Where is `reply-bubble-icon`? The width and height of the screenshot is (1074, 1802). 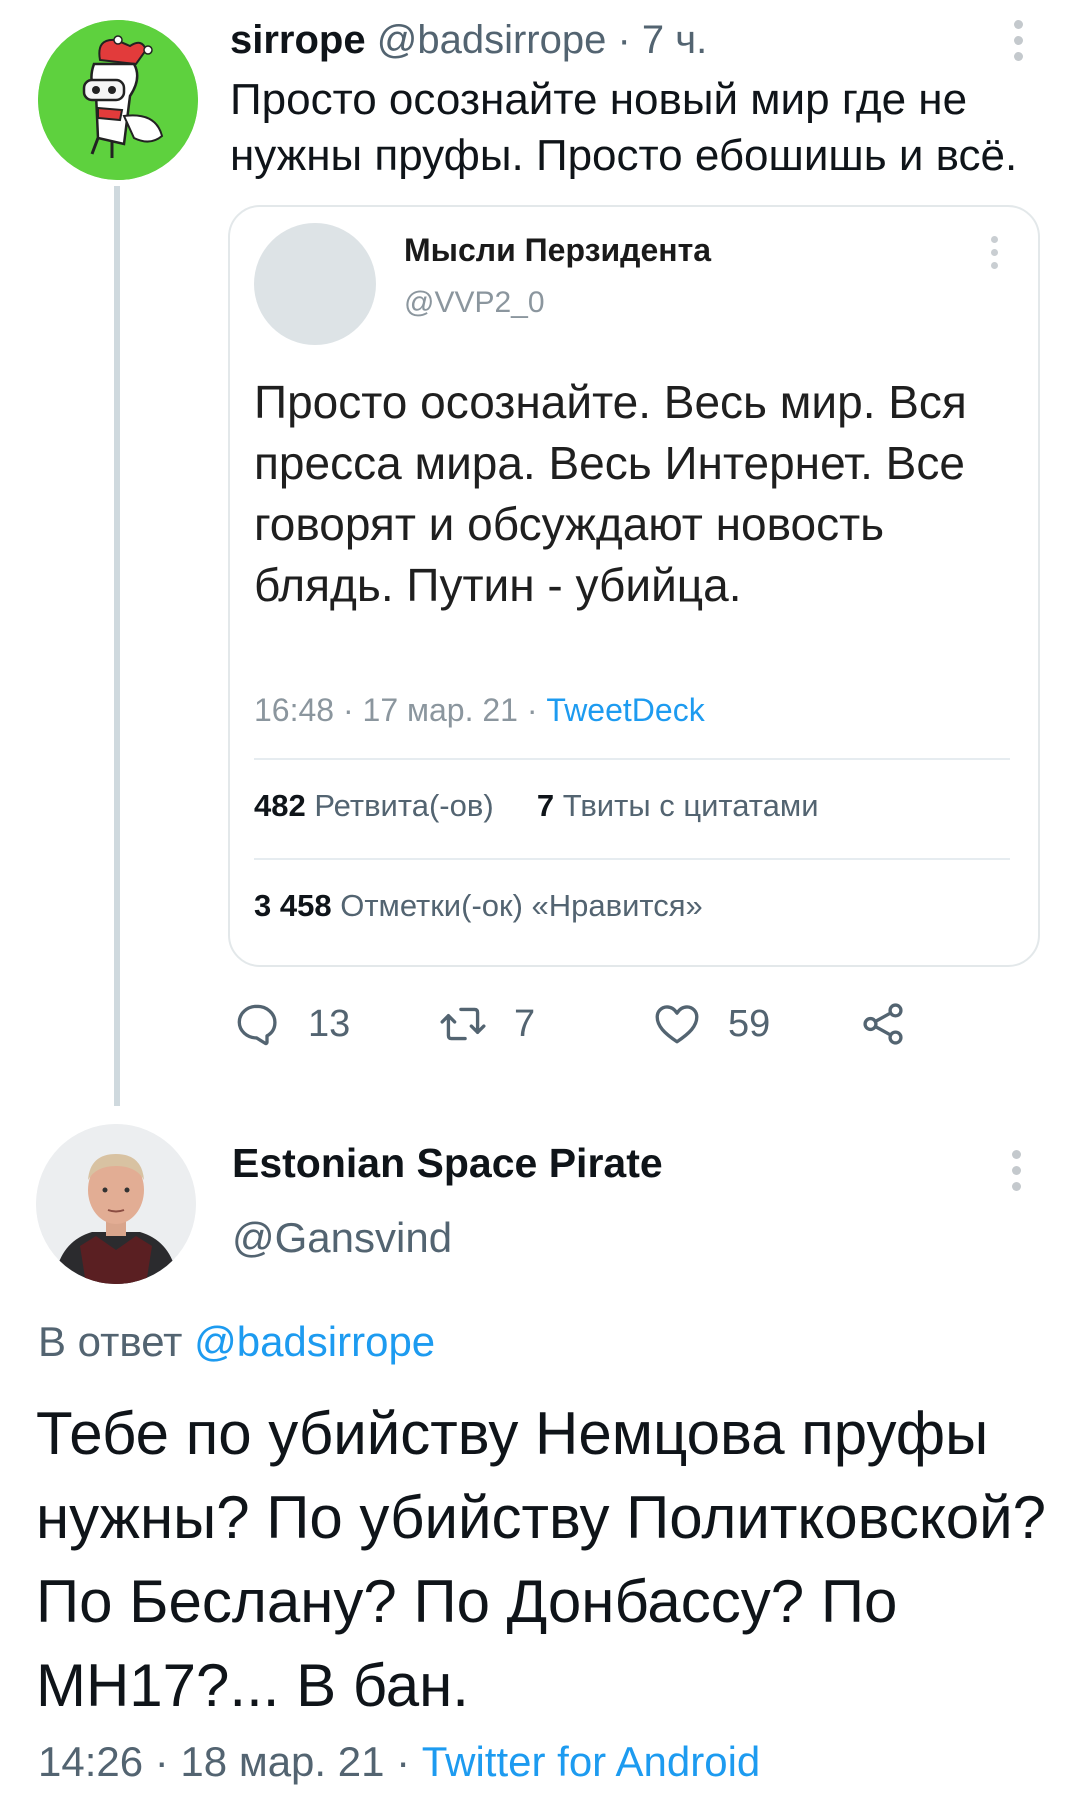
reply-bubble-icon is located at coordinates (257, 1025).